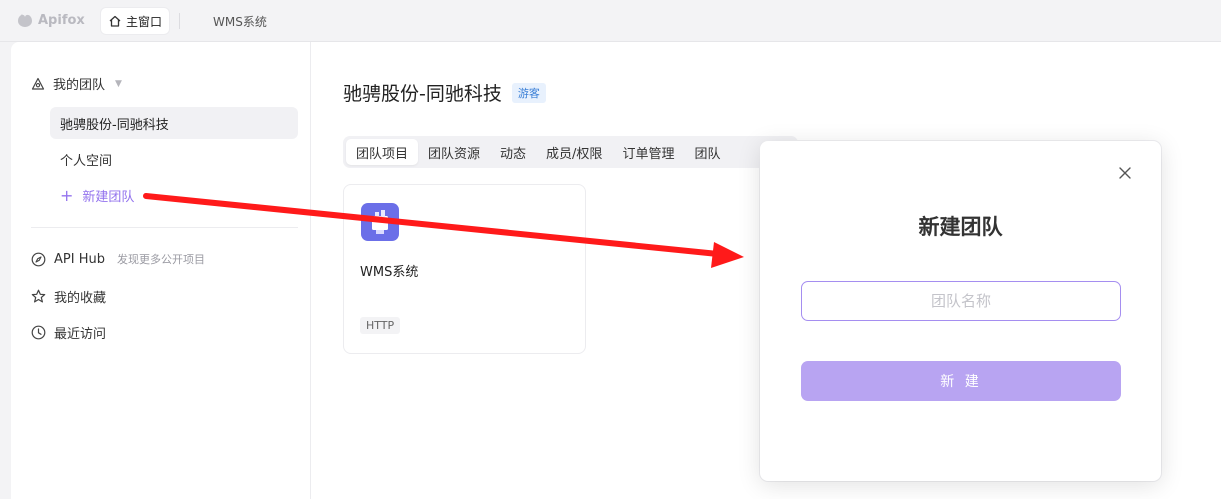 The width and height of the screenshot is (1221, 499). I want to click on sidebar-item-active-team: 驰骋股份-同驰科技, so click(174, 123).